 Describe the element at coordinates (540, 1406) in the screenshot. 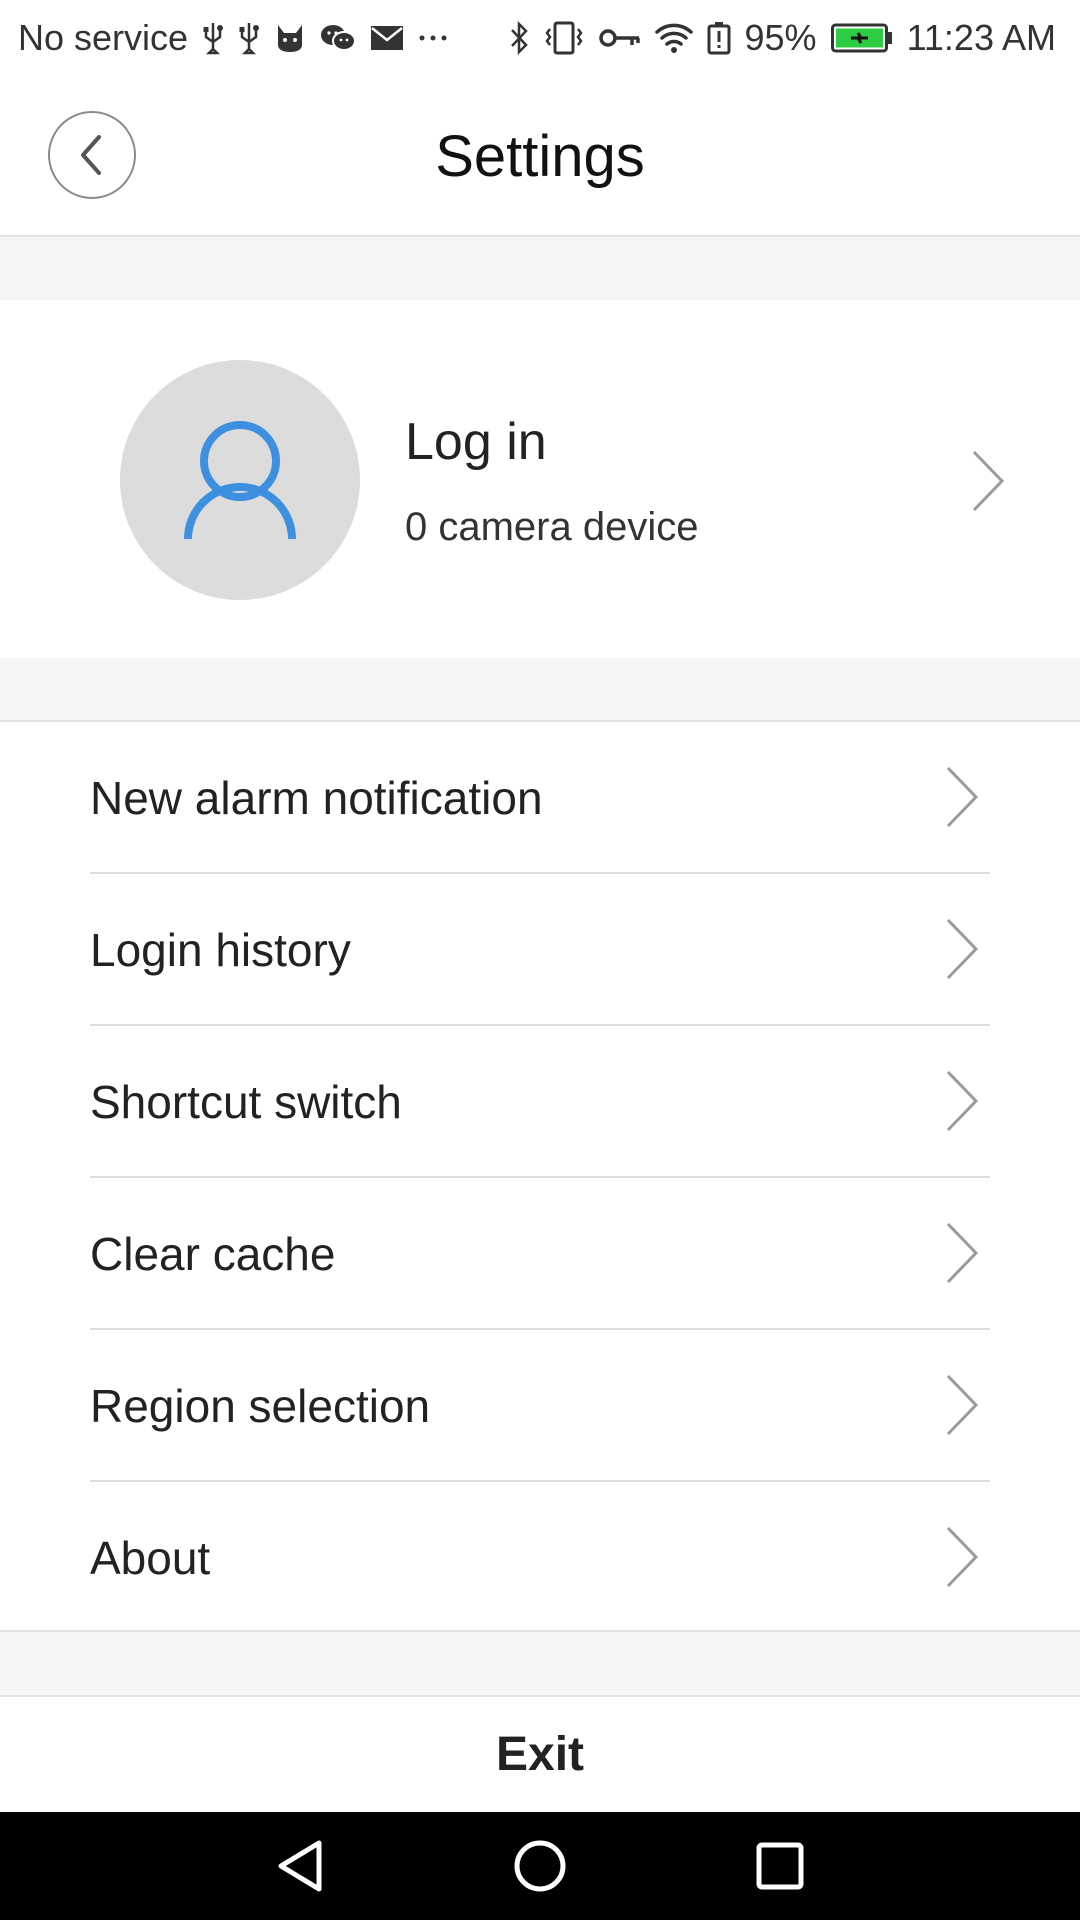

I see `settings-item-region-selection: Region selection` at that location.